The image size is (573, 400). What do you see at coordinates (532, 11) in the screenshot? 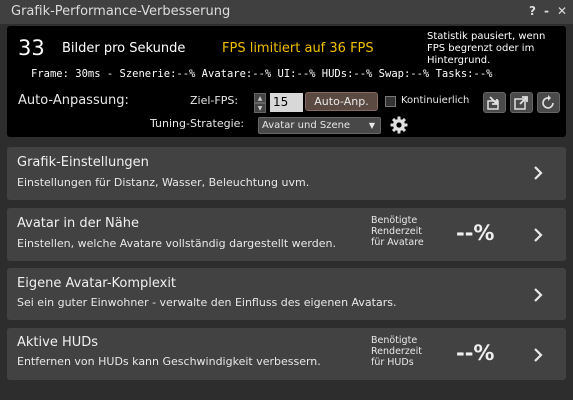
I see `help-icon: ?` at bounding box center [532, 11].